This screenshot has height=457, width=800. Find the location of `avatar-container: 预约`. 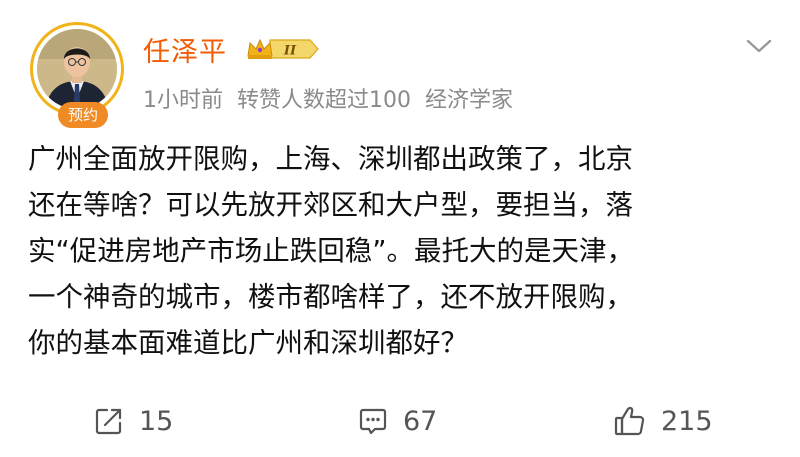

avatar-container: 预约 is located at coordinates (77, 75).